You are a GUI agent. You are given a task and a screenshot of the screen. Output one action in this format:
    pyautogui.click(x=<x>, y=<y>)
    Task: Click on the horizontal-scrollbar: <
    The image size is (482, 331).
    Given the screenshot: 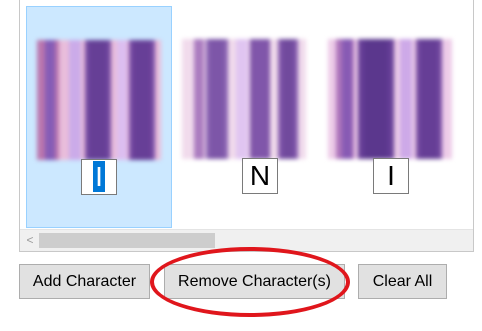 What is the action you would take?
    pyautogui.click(x=246, y=240)
    